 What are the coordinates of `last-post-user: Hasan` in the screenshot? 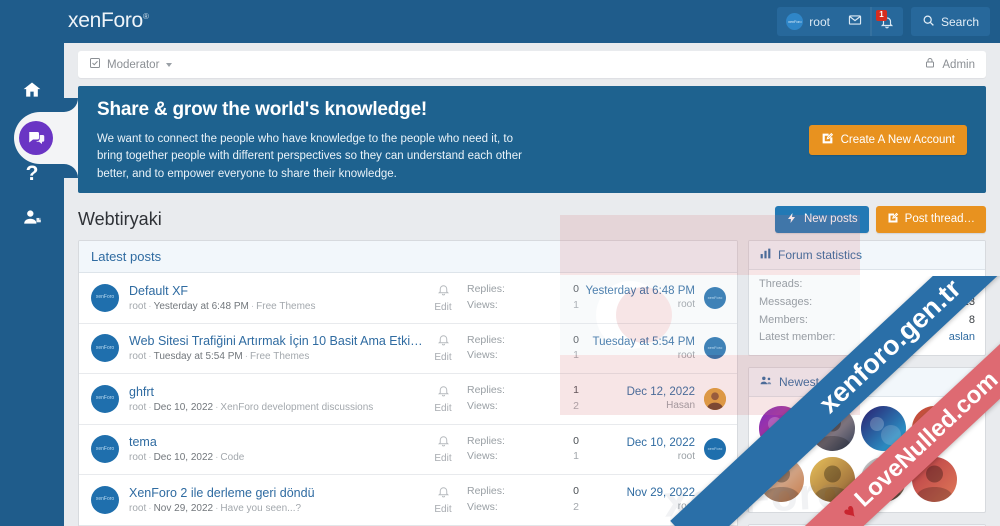 It's located at (639, 405).